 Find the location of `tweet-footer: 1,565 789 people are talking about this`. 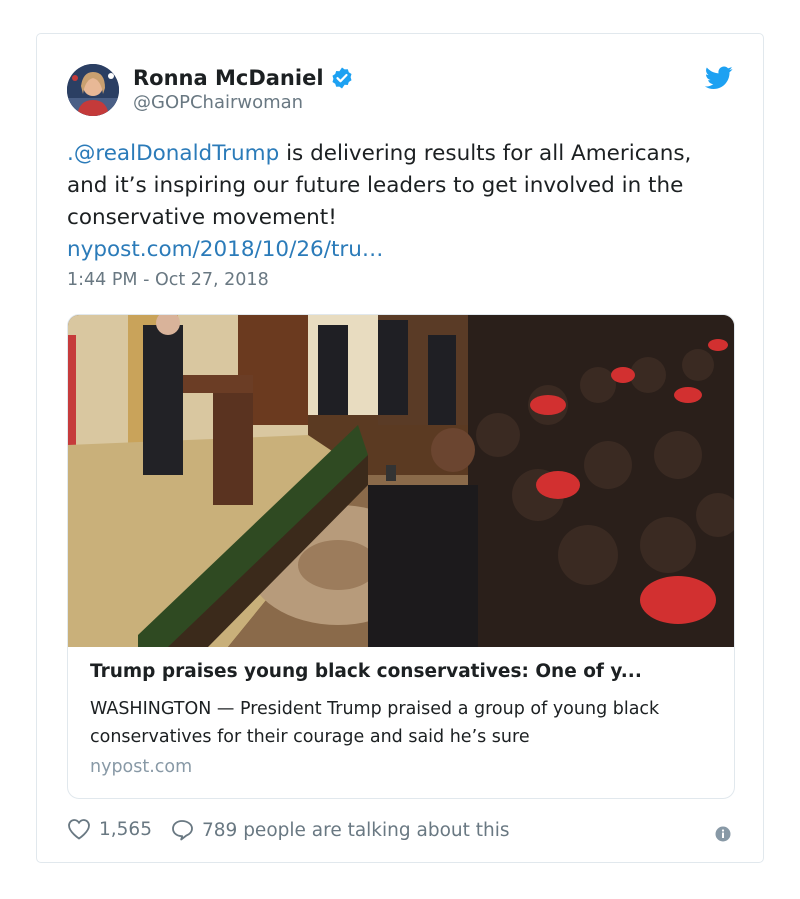

tweet-footer: 1,565 789 people are talking about this is located at coordinates (400, 833).